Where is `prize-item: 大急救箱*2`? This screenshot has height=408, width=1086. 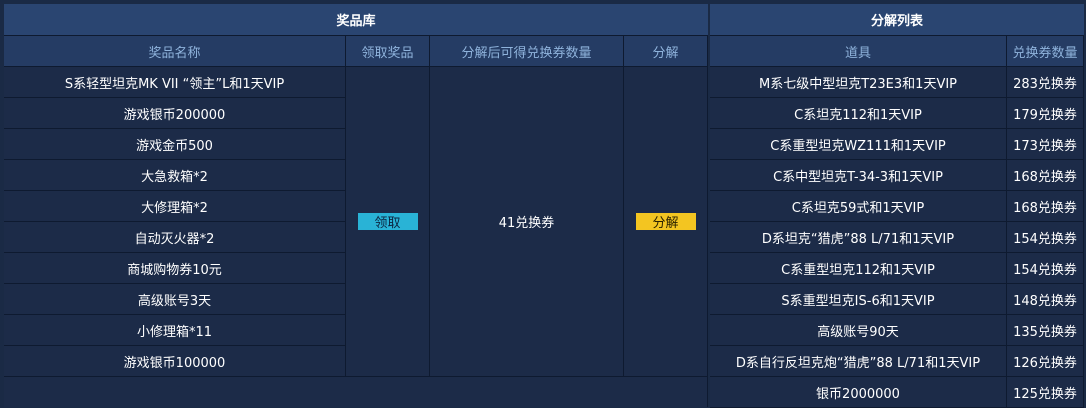 prize-item: 大急救箱*2 is located at coordinates (175, 175).